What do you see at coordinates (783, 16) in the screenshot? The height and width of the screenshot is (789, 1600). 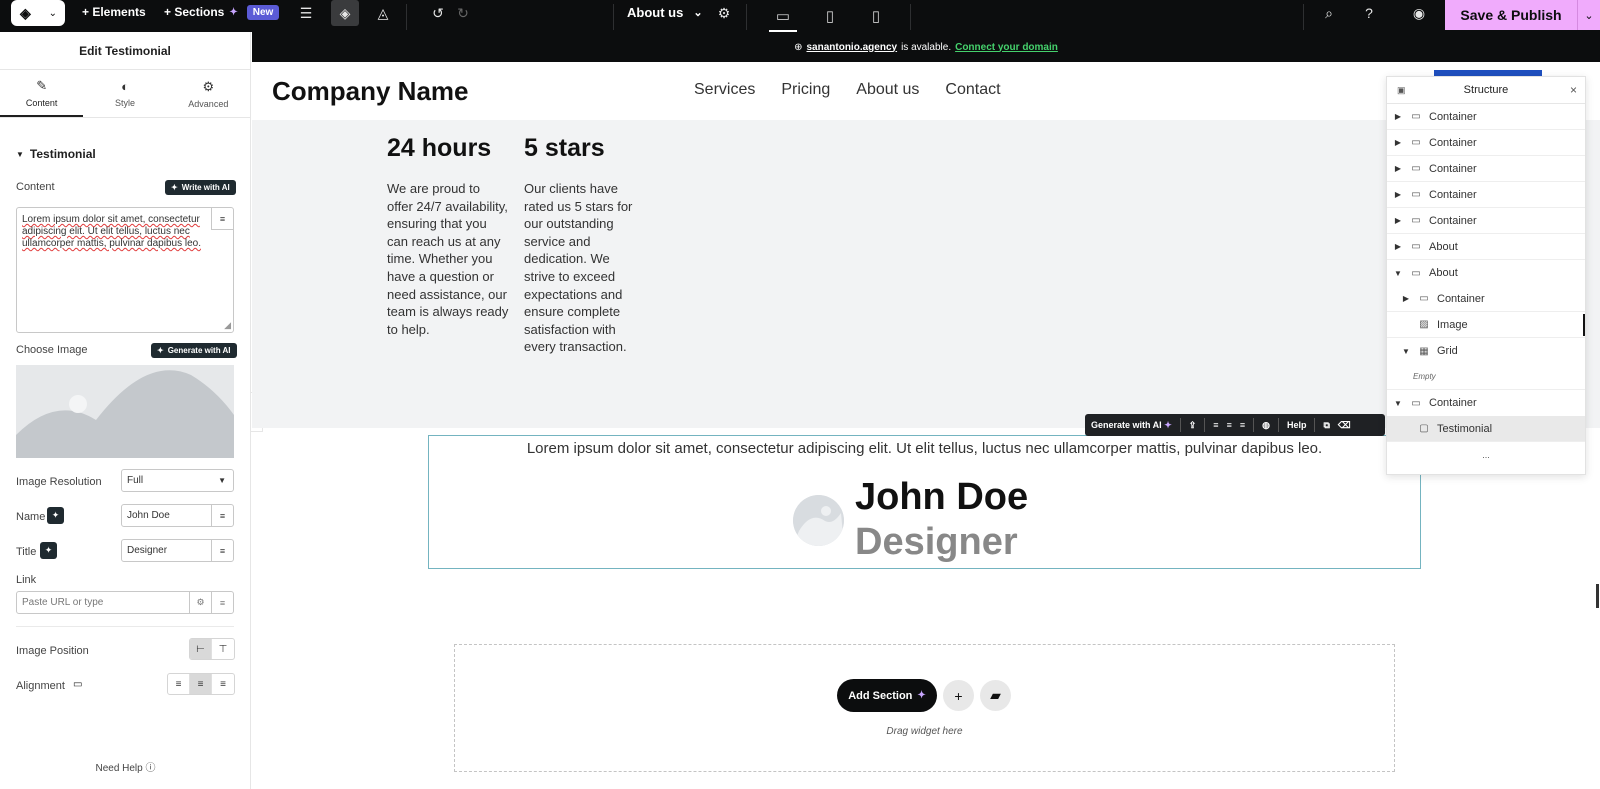 I see `desktop-view-icon: ▭` at bounding box center [783, 16].